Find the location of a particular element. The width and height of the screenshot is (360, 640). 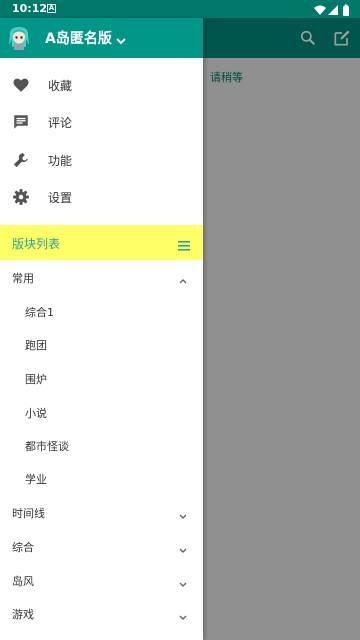

wifi-icon is located at coordinates (320, 10).